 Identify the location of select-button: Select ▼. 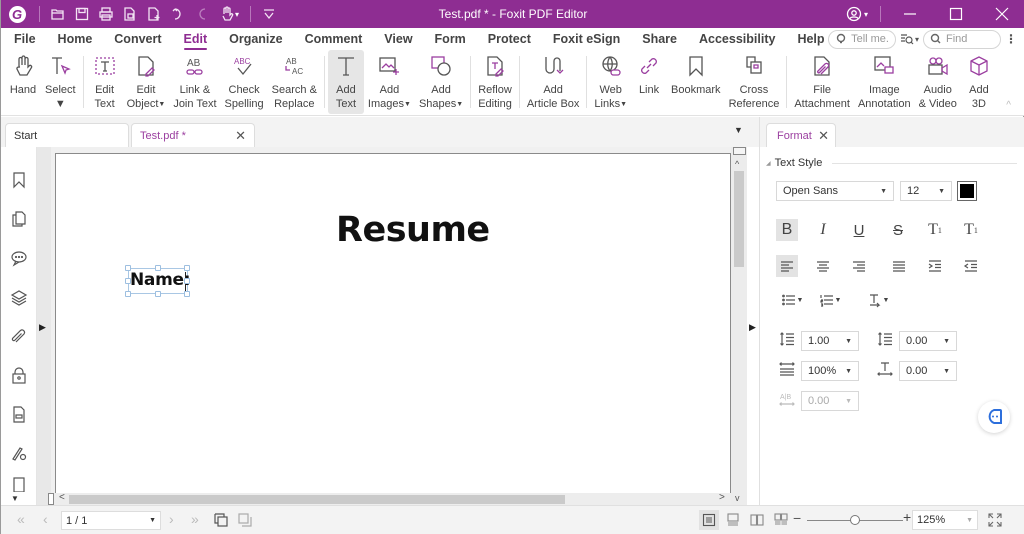
(60, 82).